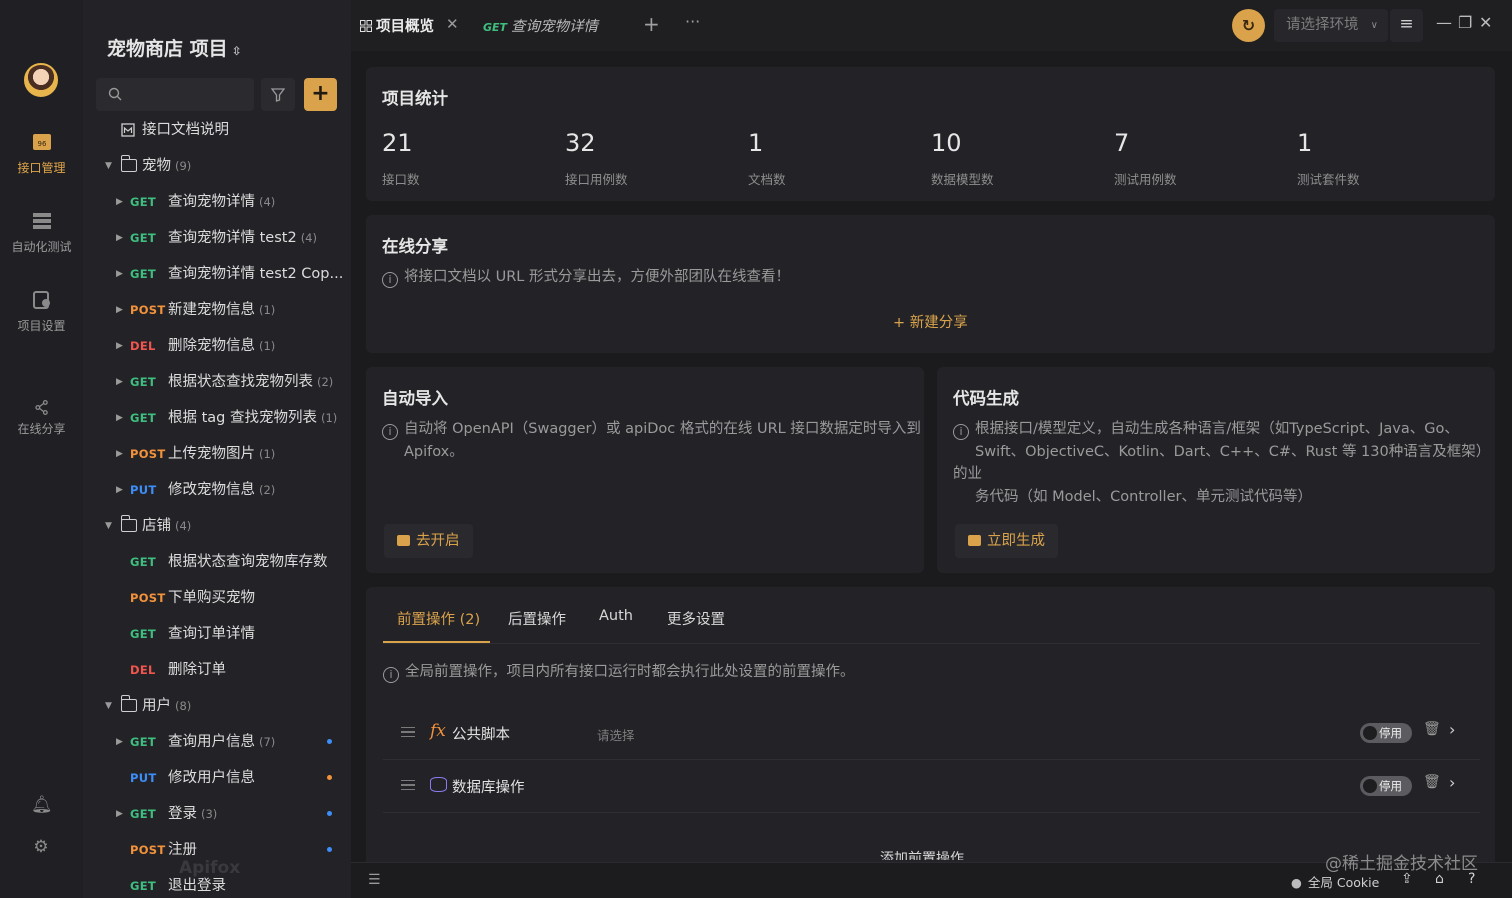  What do you see at coordinates (1305, 143) in the screenshot?
I see `stat-value: 1` at bounding box center [1305, 143].